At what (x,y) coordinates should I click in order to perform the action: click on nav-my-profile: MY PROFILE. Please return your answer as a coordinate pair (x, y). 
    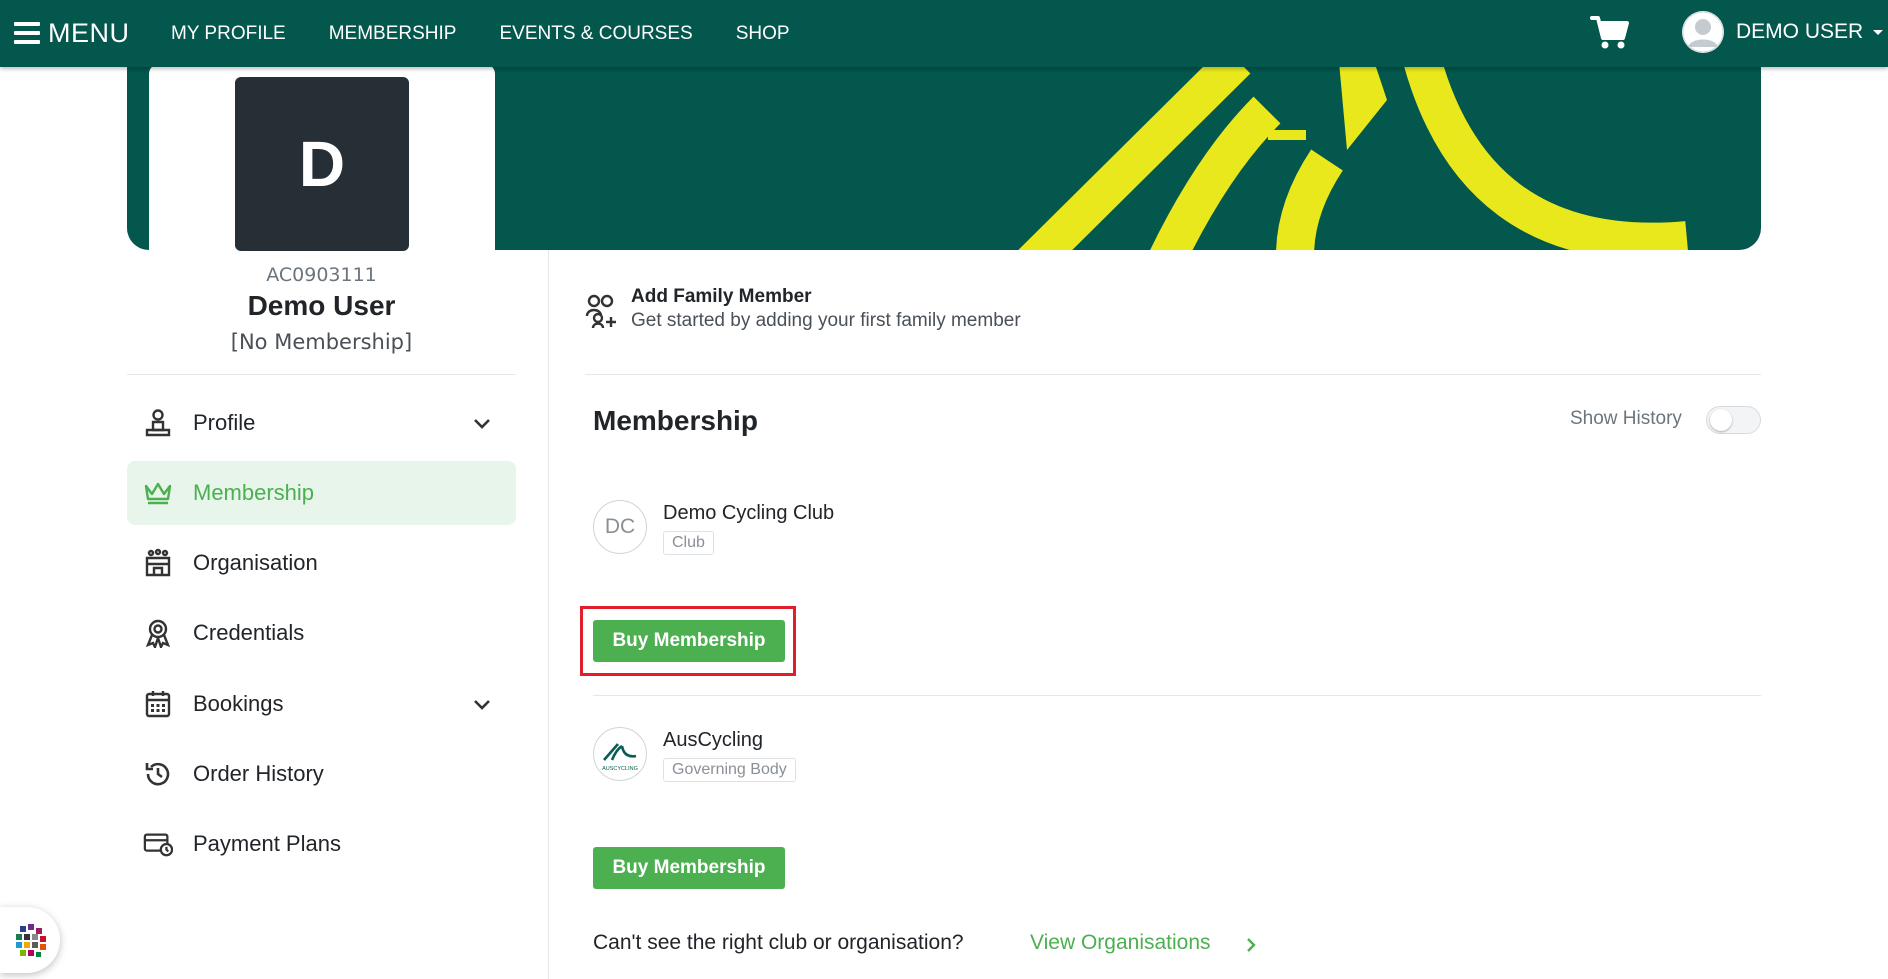
    Looking at the image, I should click on (228, 34).